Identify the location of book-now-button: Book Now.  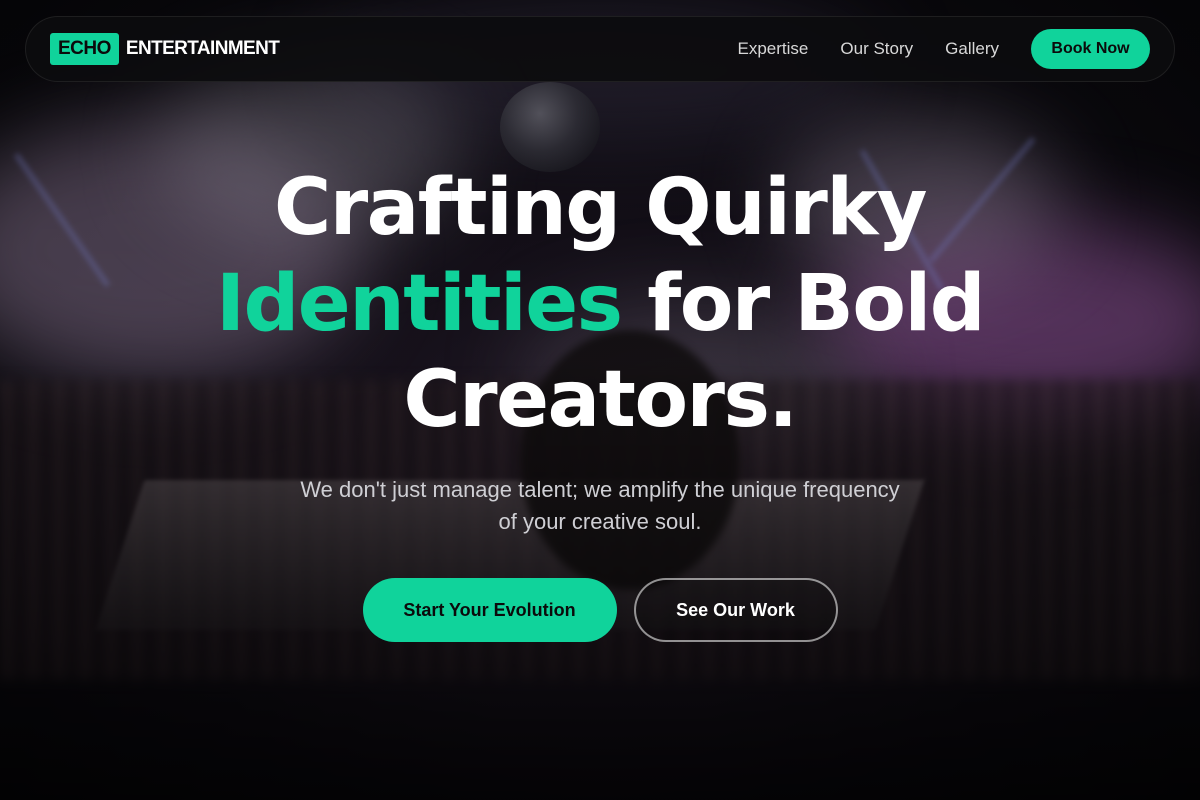
(1090, 49).